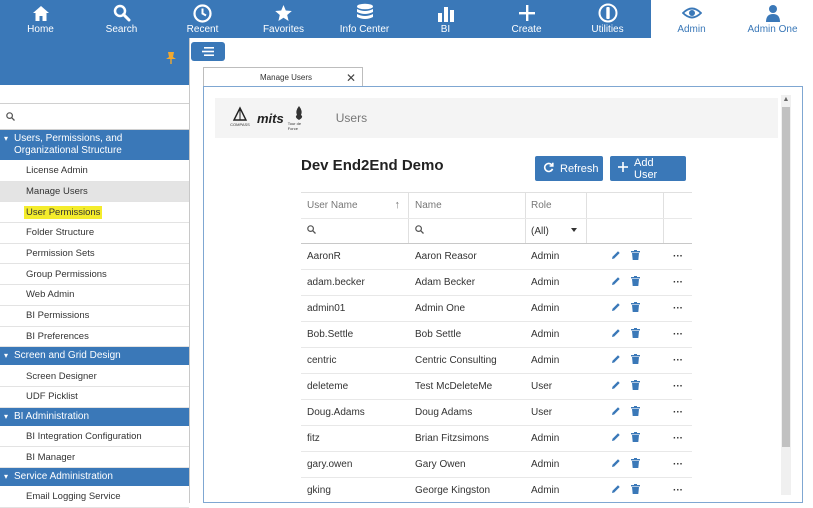  What do you see at coordinates (94, 357) in the screenshot?
I see `sidebar-section-screen-grid-design: ▾ Screen and Grid Design` at bounding box center [94, 357].